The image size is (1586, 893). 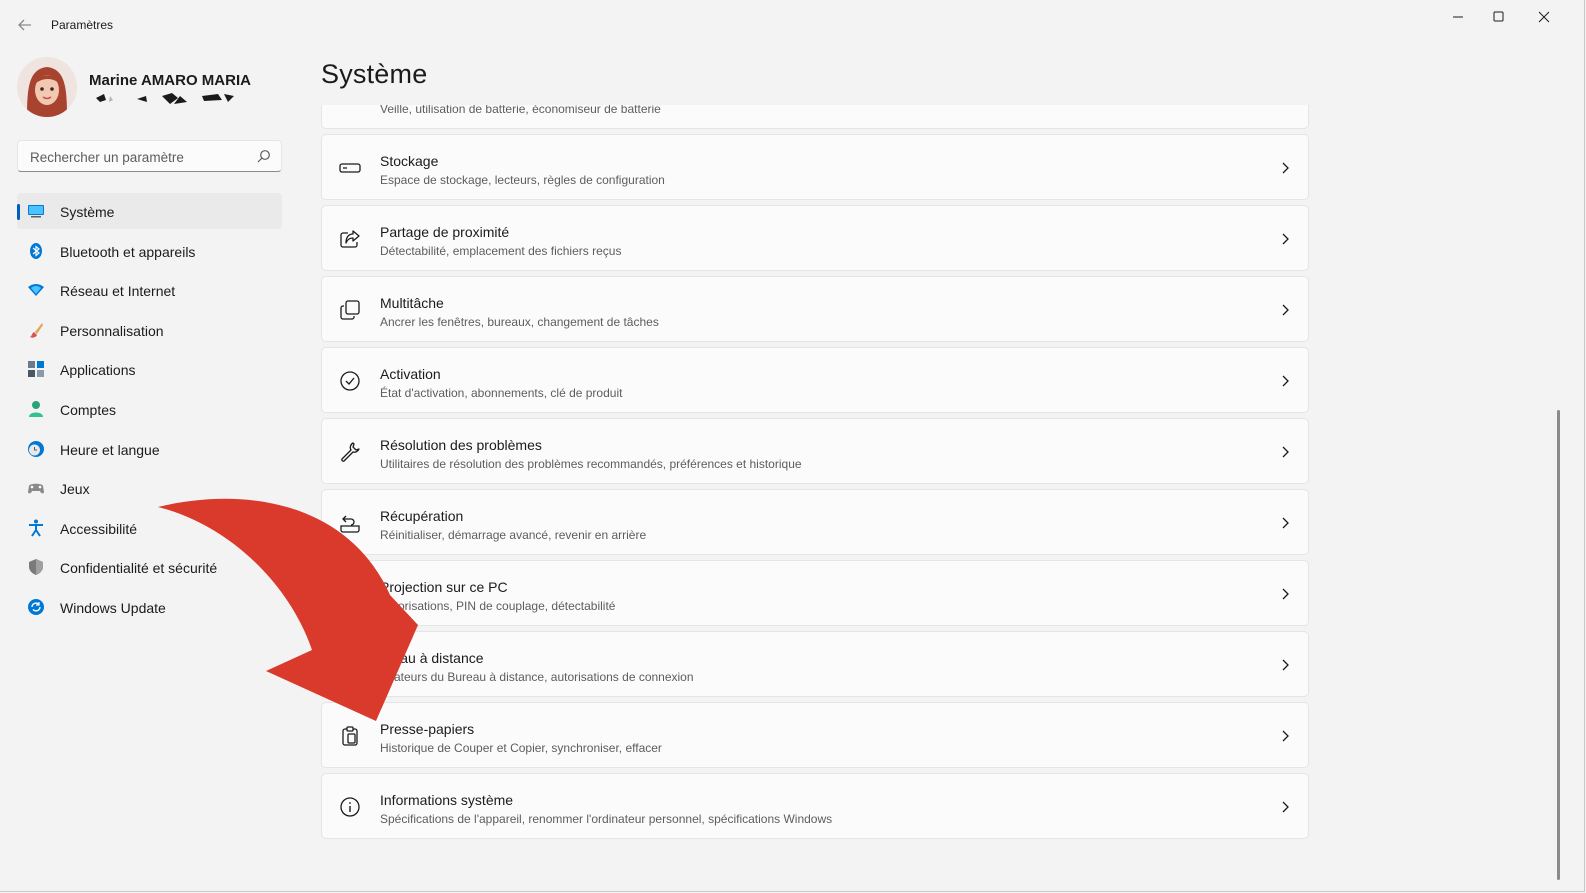 I want to click on maximize-button, so click(x=1515, y=18).